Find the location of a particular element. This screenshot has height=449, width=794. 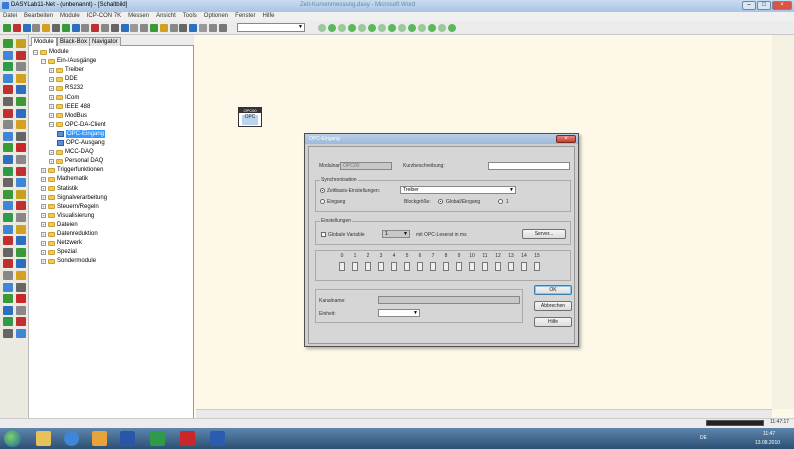

tree-item: + Triggerfunktionen is located at coordinates (72, 170).